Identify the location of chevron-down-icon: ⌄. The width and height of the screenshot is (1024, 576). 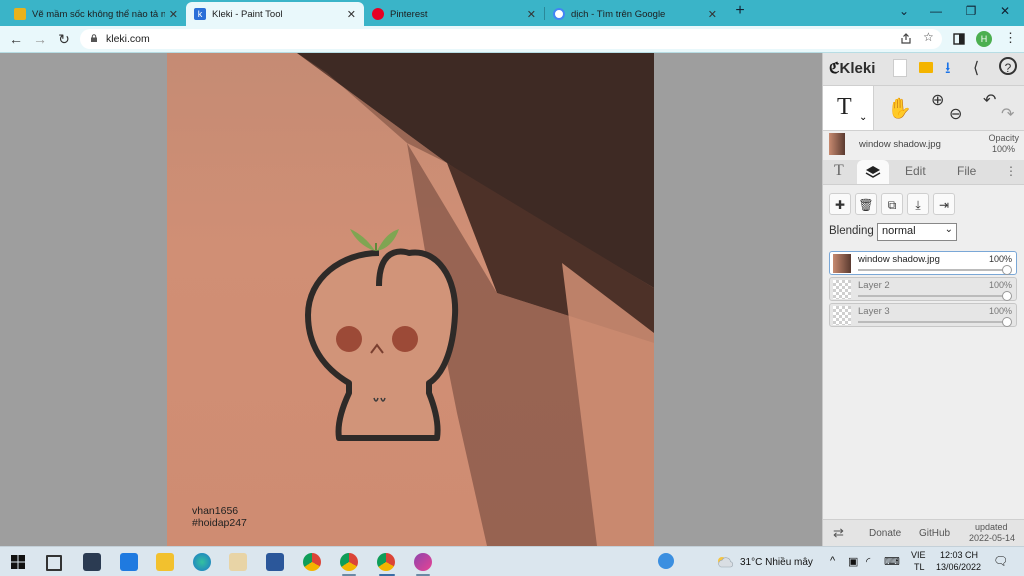
(863, 117).